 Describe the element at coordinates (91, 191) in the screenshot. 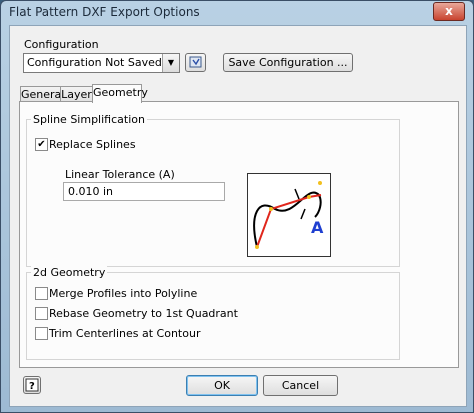

I see `linear-tolerance-value: 0.010 in` at that location.